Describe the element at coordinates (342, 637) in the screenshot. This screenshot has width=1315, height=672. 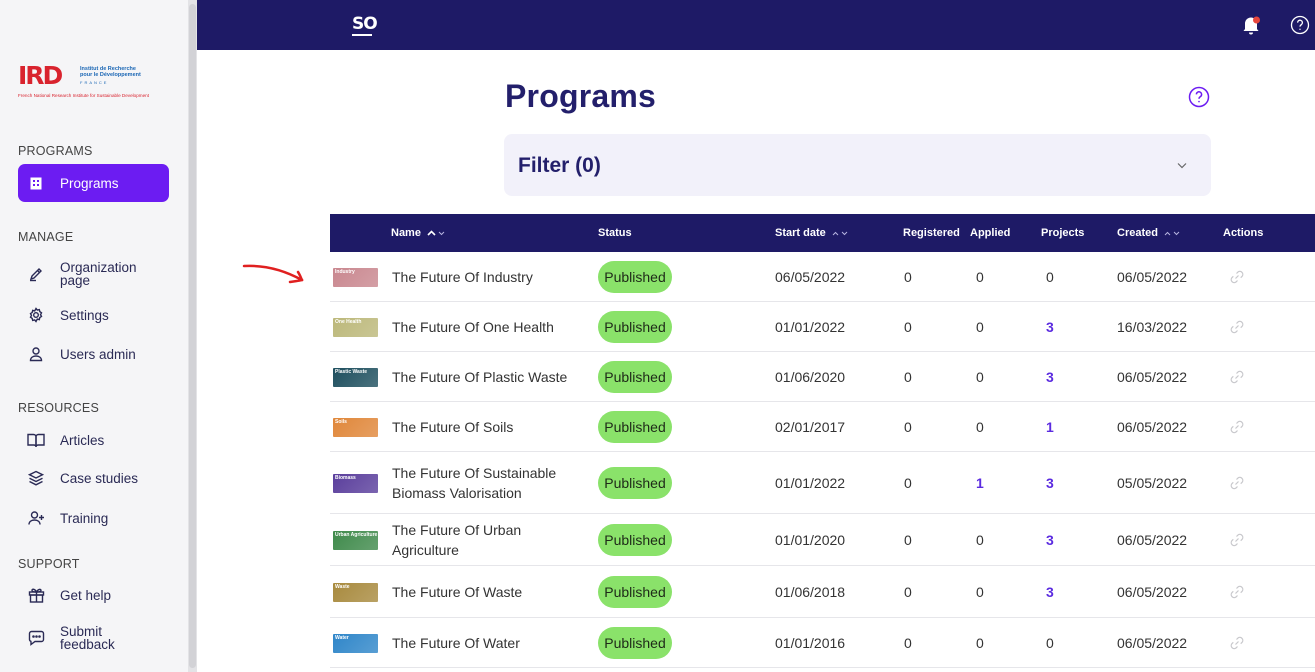
I see `thumbnail-label: Water` at that location.